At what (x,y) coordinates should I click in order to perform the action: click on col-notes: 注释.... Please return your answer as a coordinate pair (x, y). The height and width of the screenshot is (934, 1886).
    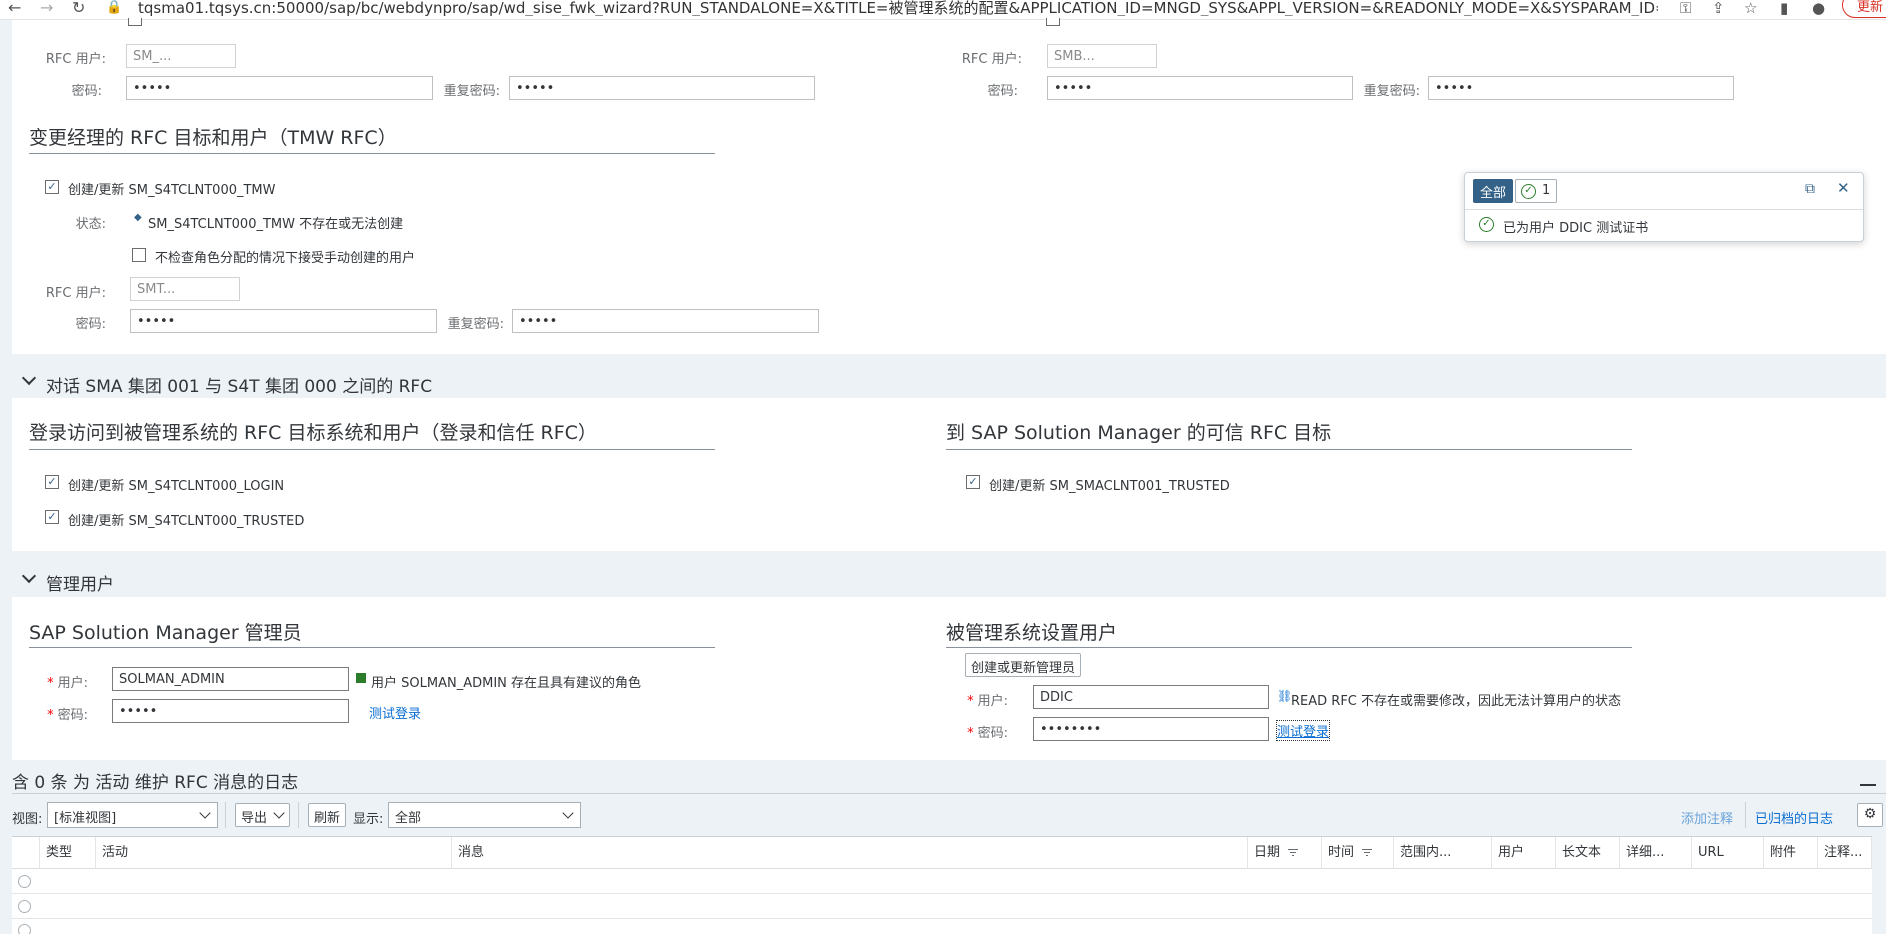
    Looking at the image, I should click on (1845, 853).